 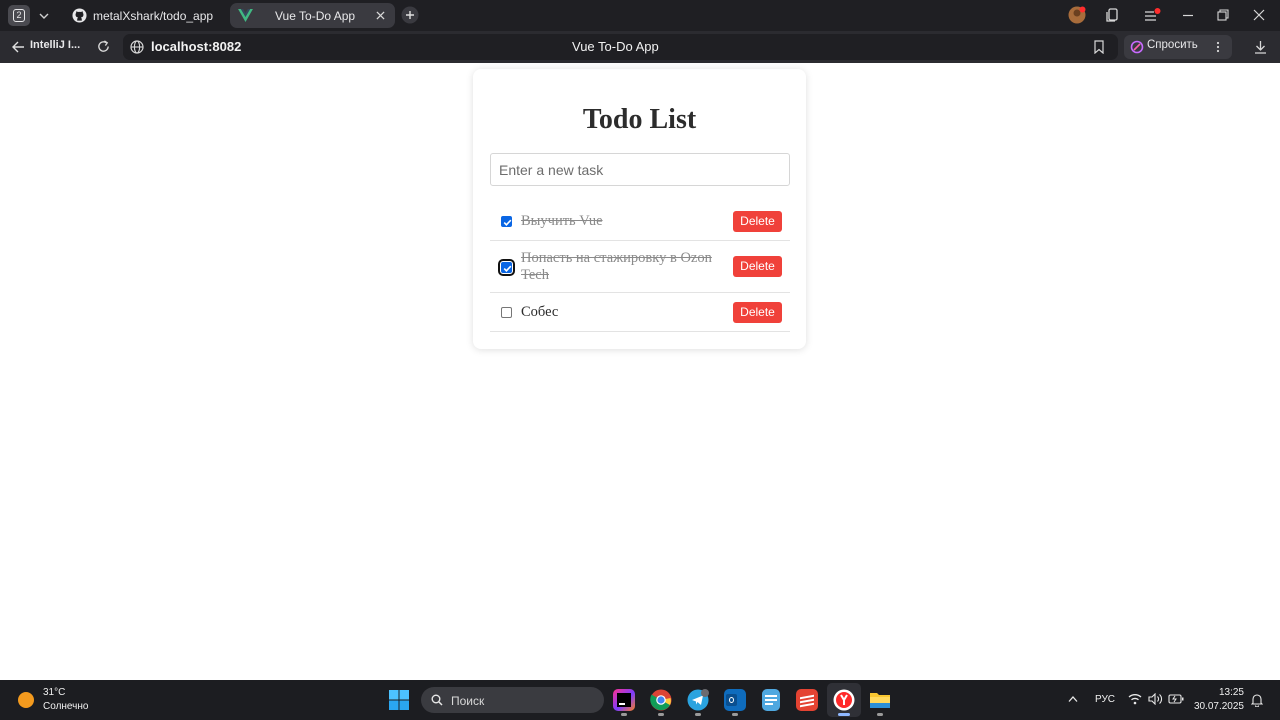 I want to click on new-tab-icon, so click(x=410, y=15).